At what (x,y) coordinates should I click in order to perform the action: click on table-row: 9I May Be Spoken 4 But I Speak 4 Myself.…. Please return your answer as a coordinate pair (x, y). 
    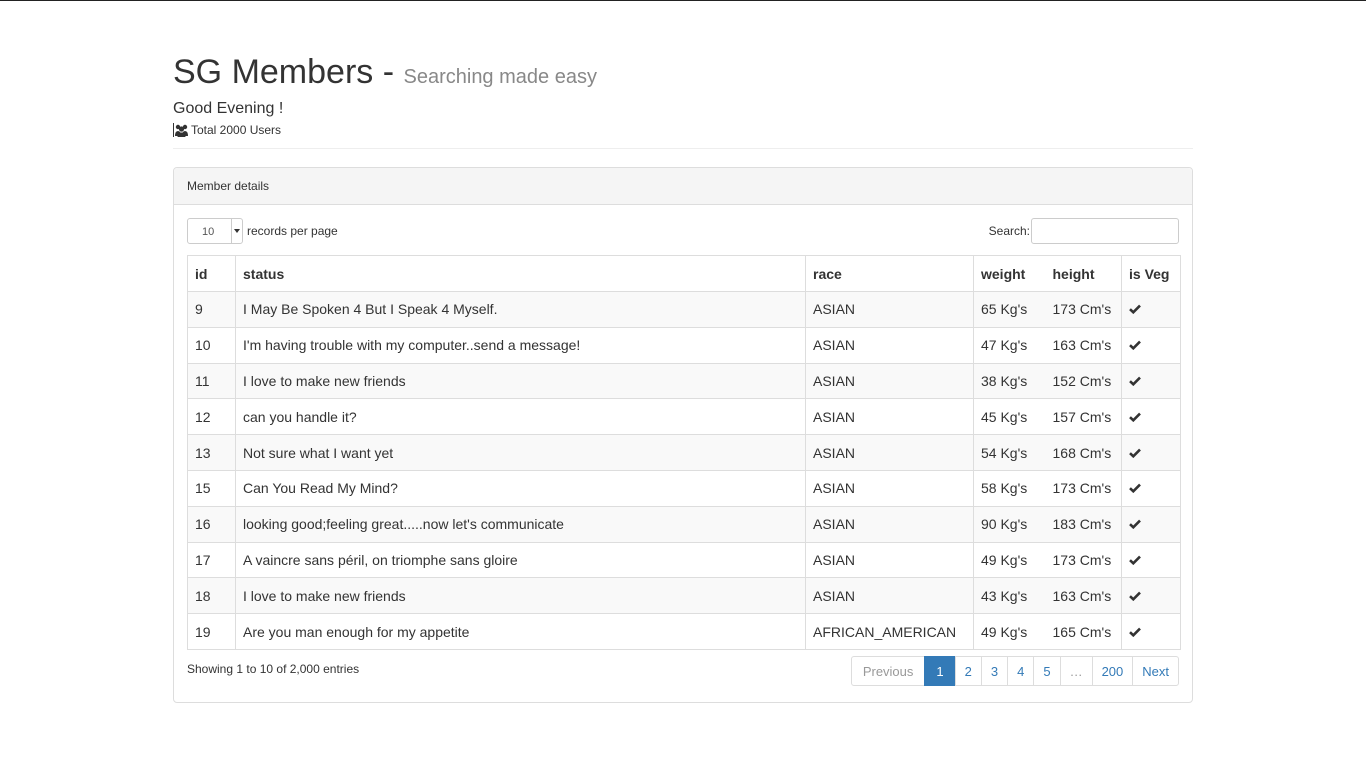
    Looking at the image, I should click on (684, 309).